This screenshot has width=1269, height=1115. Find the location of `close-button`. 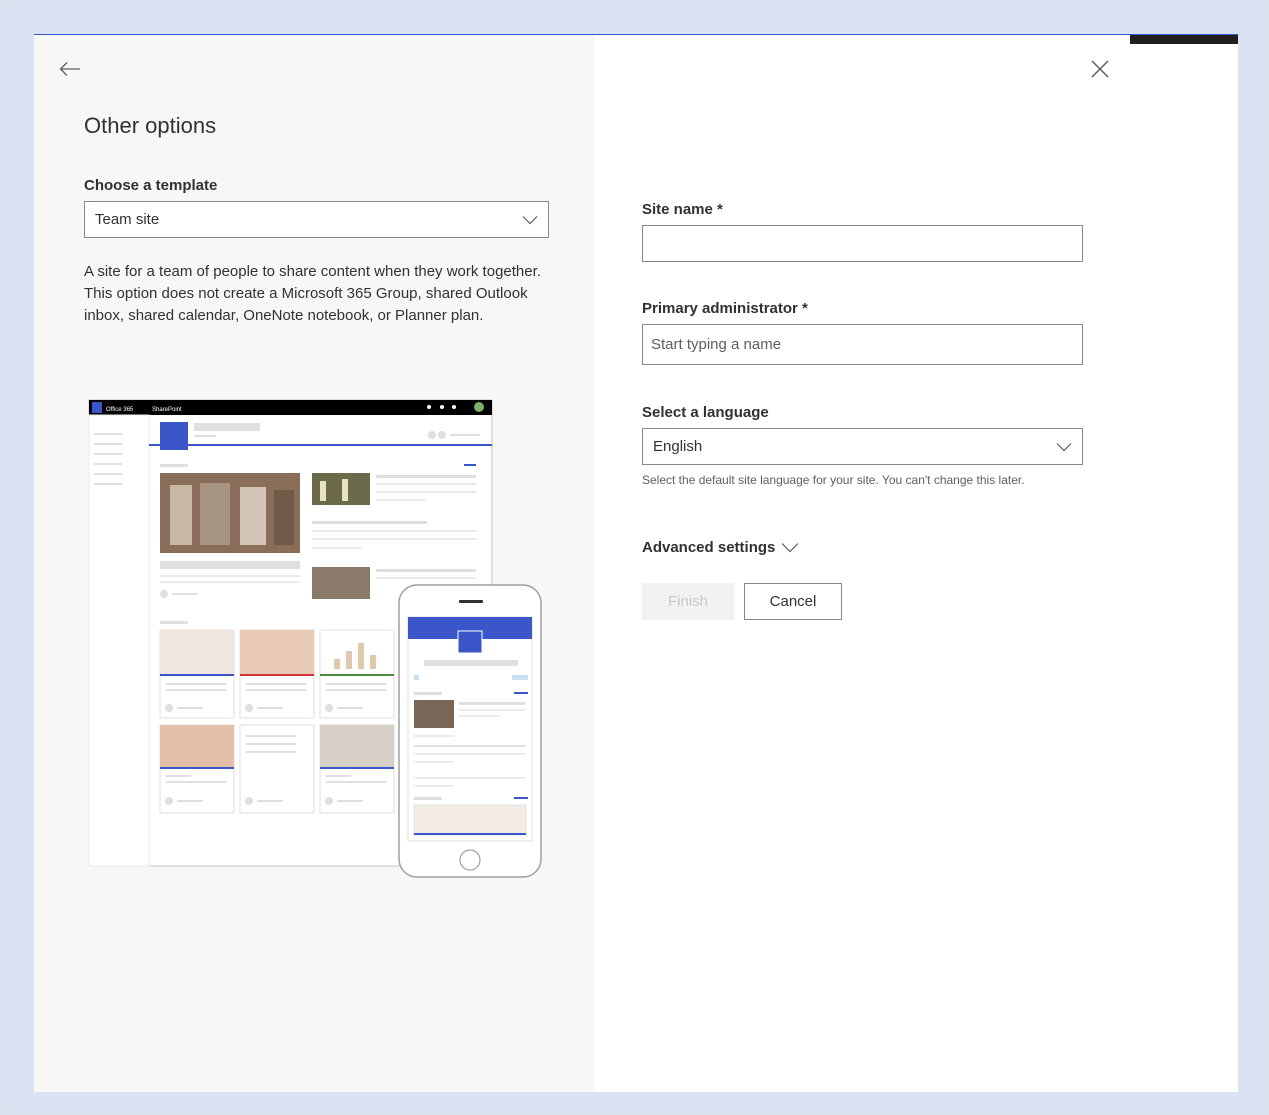

close-button is located at coordinates (1100, 69).